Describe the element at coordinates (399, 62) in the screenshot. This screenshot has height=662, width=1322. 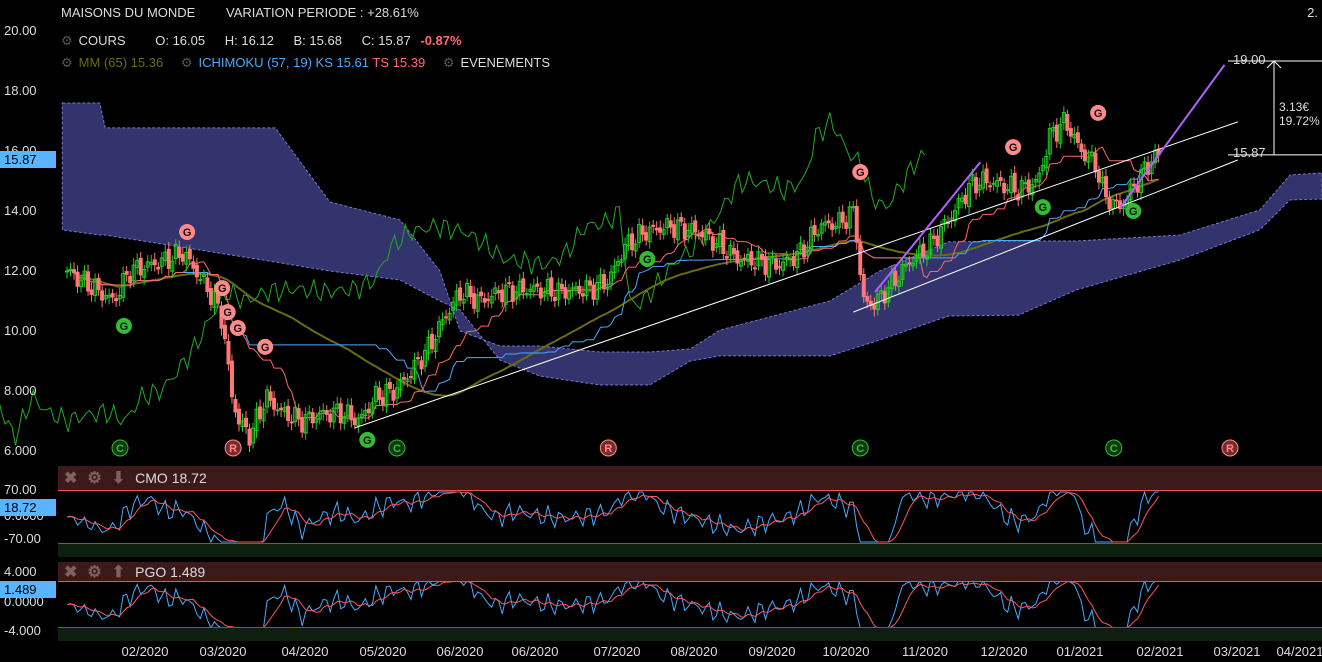
I see `ts-label: TS 15.39` at that location.